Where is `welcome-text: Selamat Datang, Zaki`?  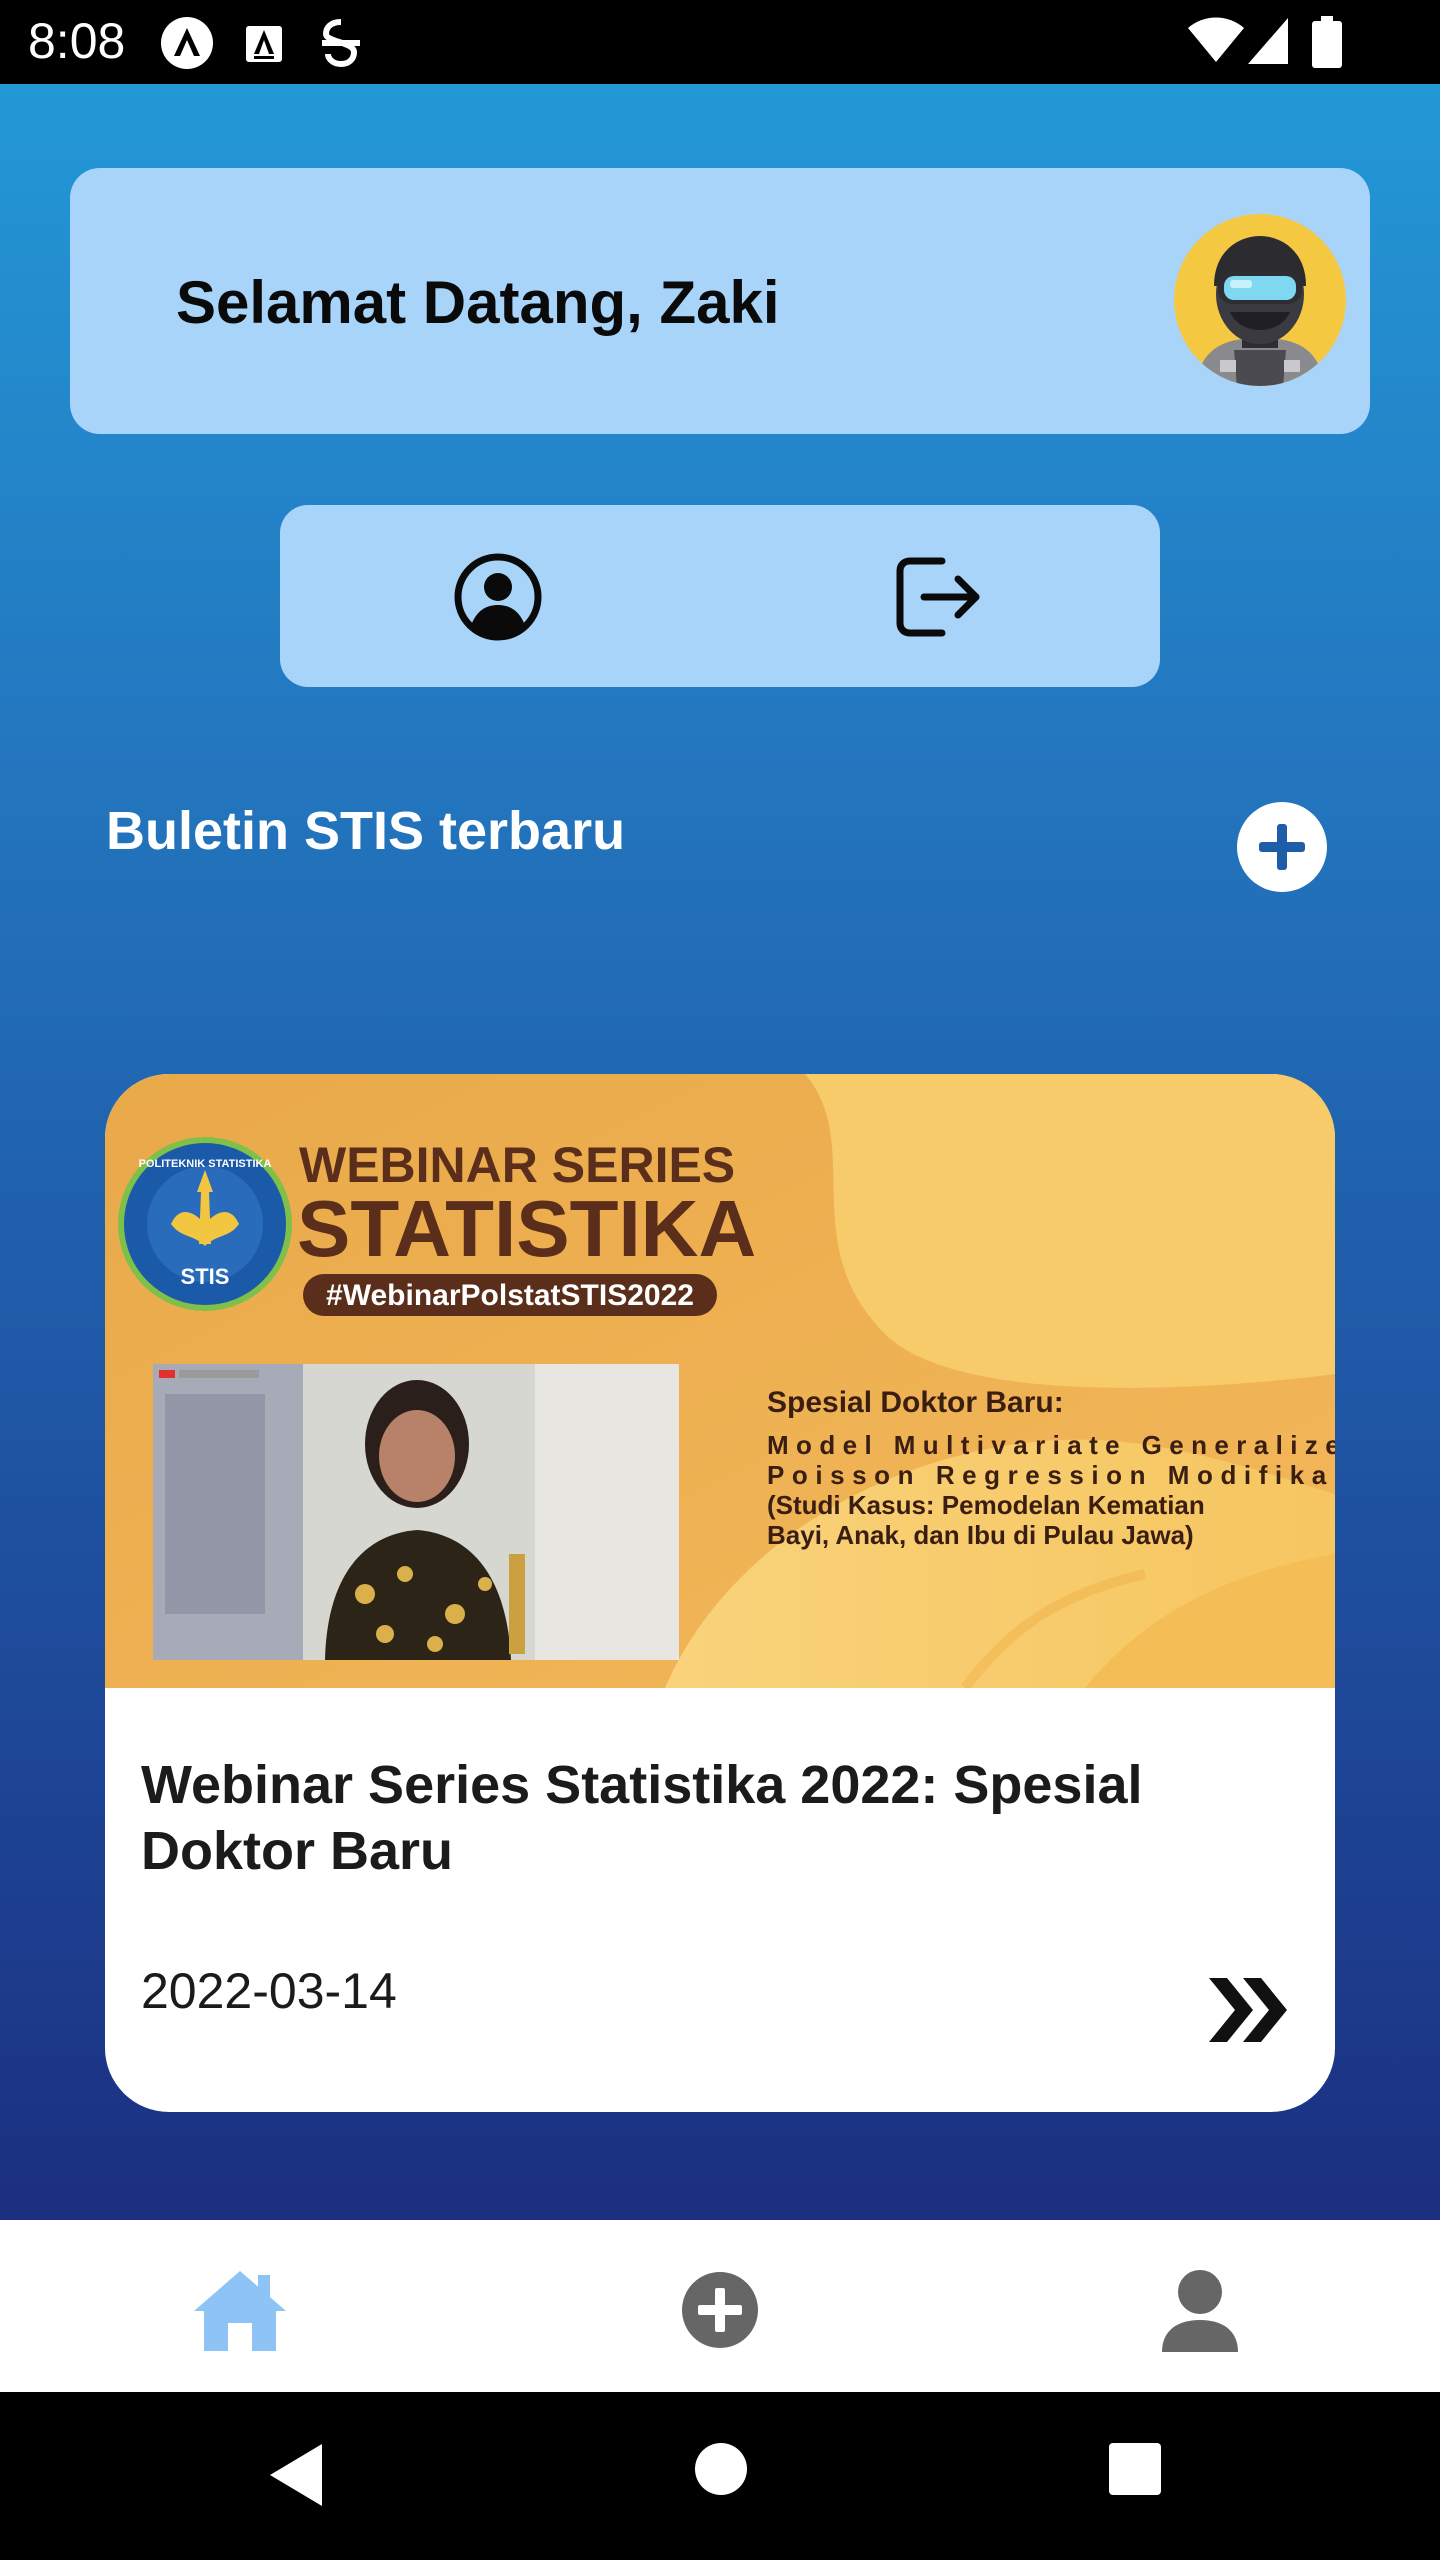 welcome-text: Selamat Datang, Zaki is located at coordinates (478, 302).